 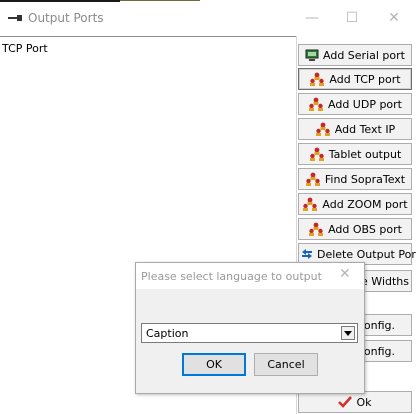 What do you see at coordinates (364, 402) in the screenshot?
I see `ok-label: Ok` at bounding box center [364, 402].